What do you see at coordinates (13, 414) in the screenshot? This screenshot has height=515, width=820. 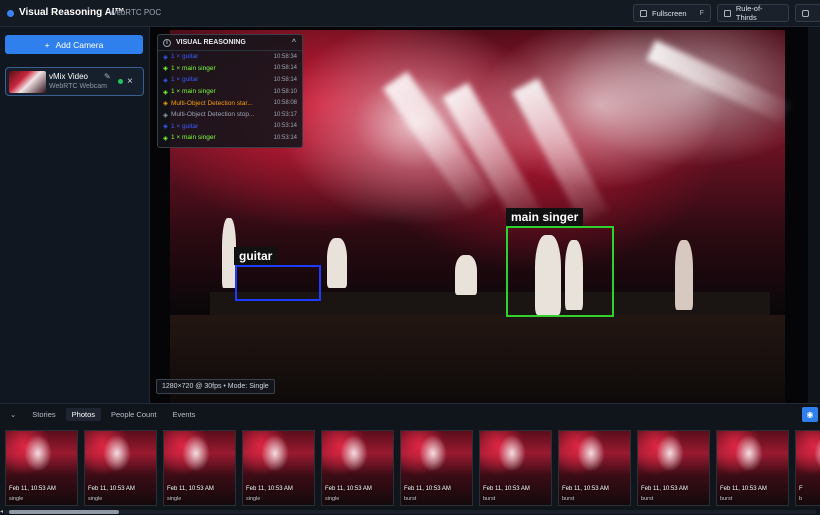 I see `collapse-chevron-icon: ⌄` at bounding box center [13, 414].